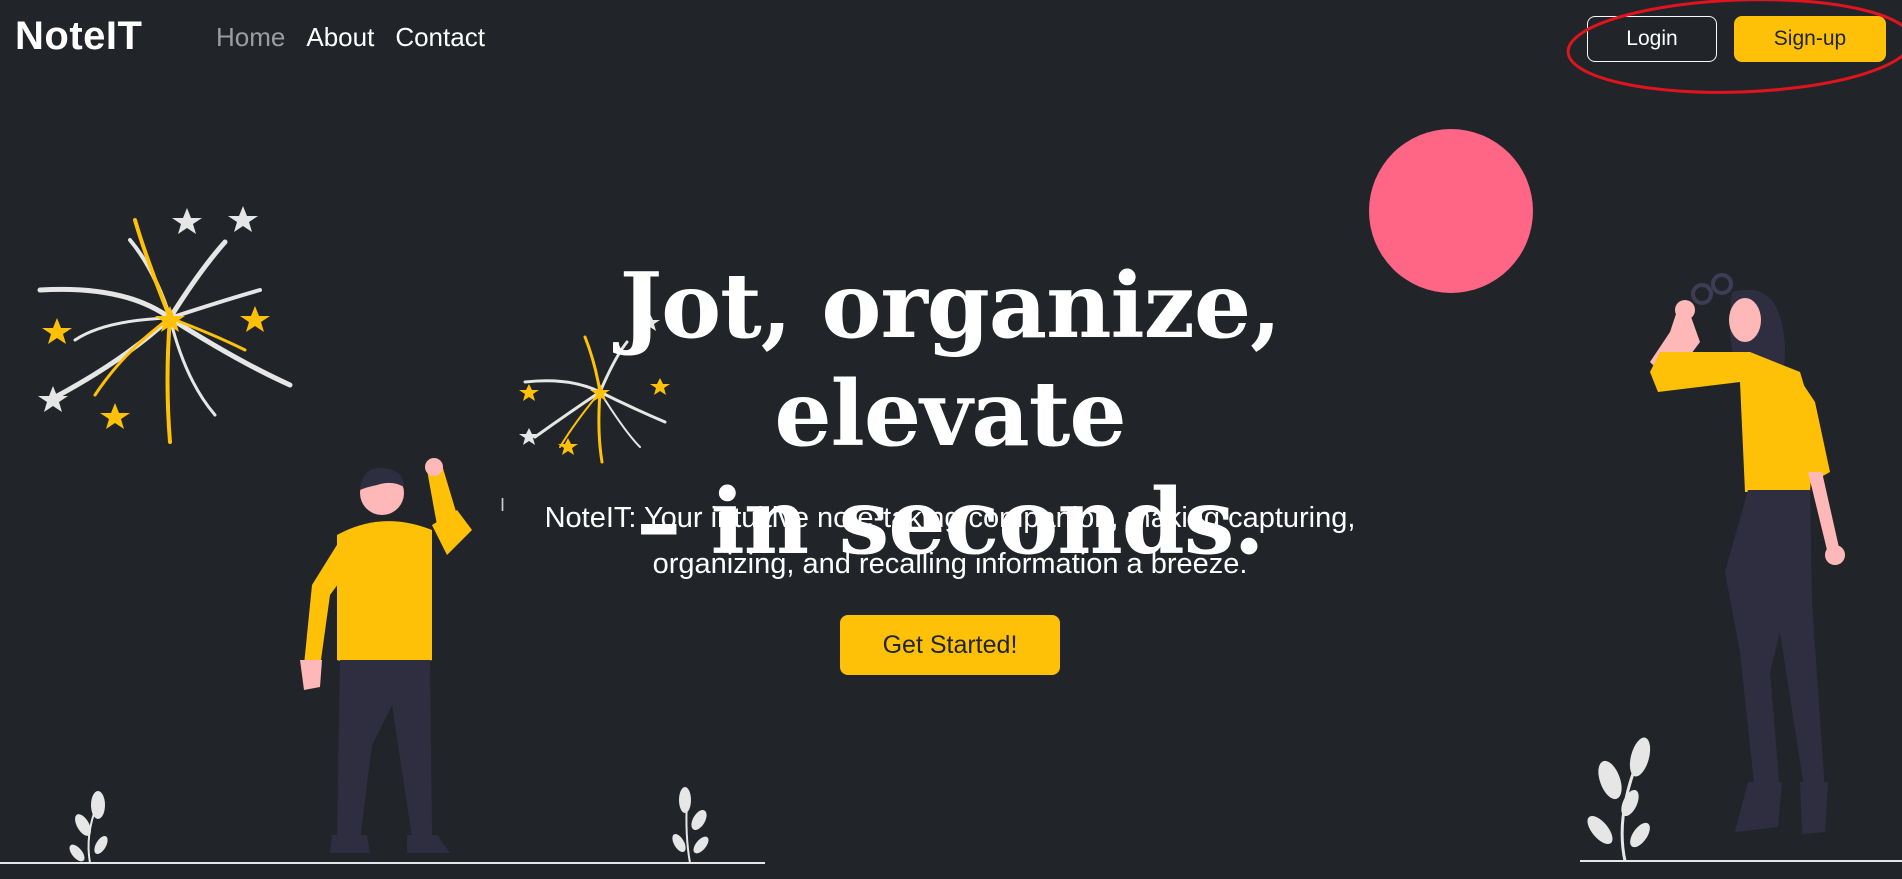 The height and width of the screenshot is (879, 1902). I want to click on nav-links: Home About Contact, so click(350, 37).